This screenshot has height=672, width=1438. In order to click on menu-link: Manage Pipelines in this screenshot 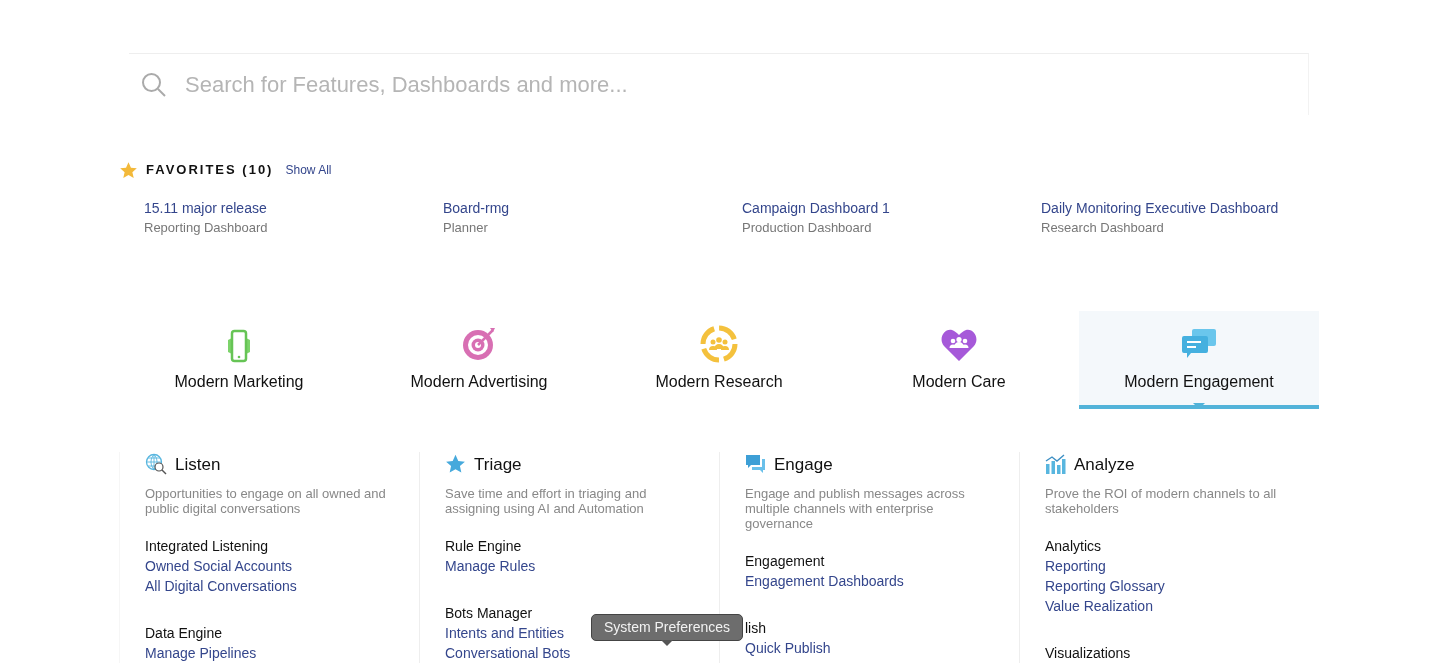, I will do `click(201, 653)`.